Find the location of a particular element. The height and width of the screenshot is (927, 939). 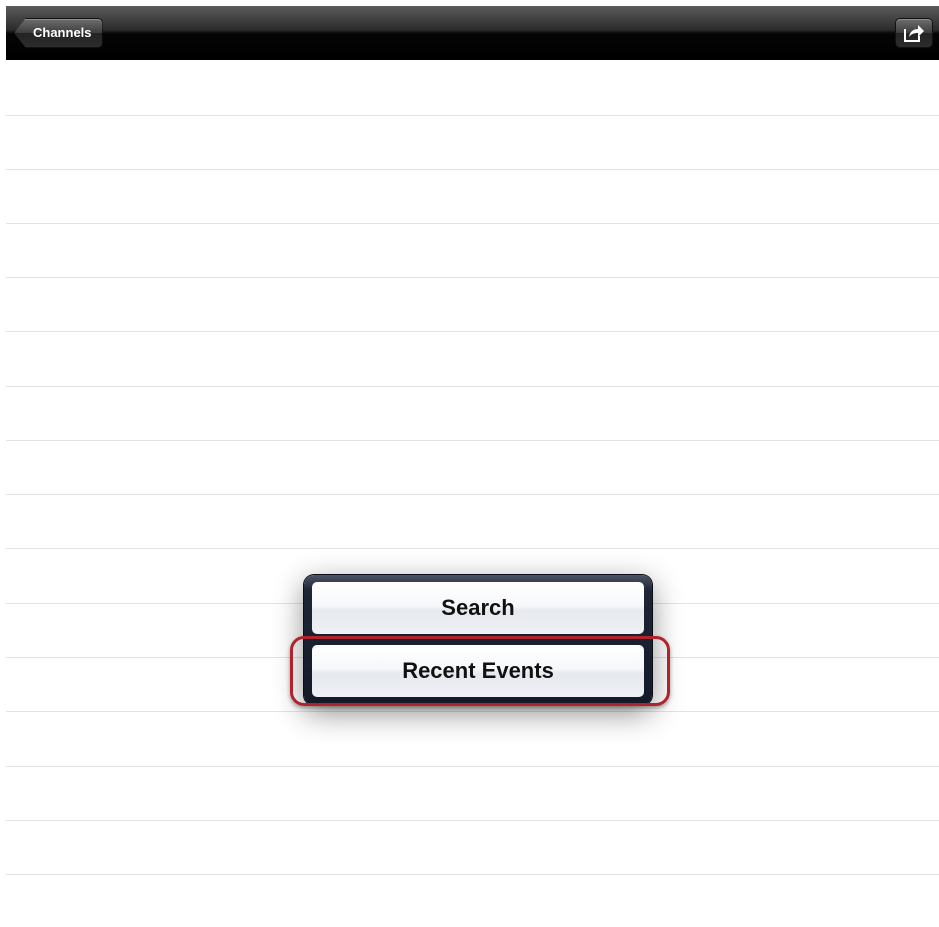

recent-events-button: Recent Events is located at coordinates (478, 671).